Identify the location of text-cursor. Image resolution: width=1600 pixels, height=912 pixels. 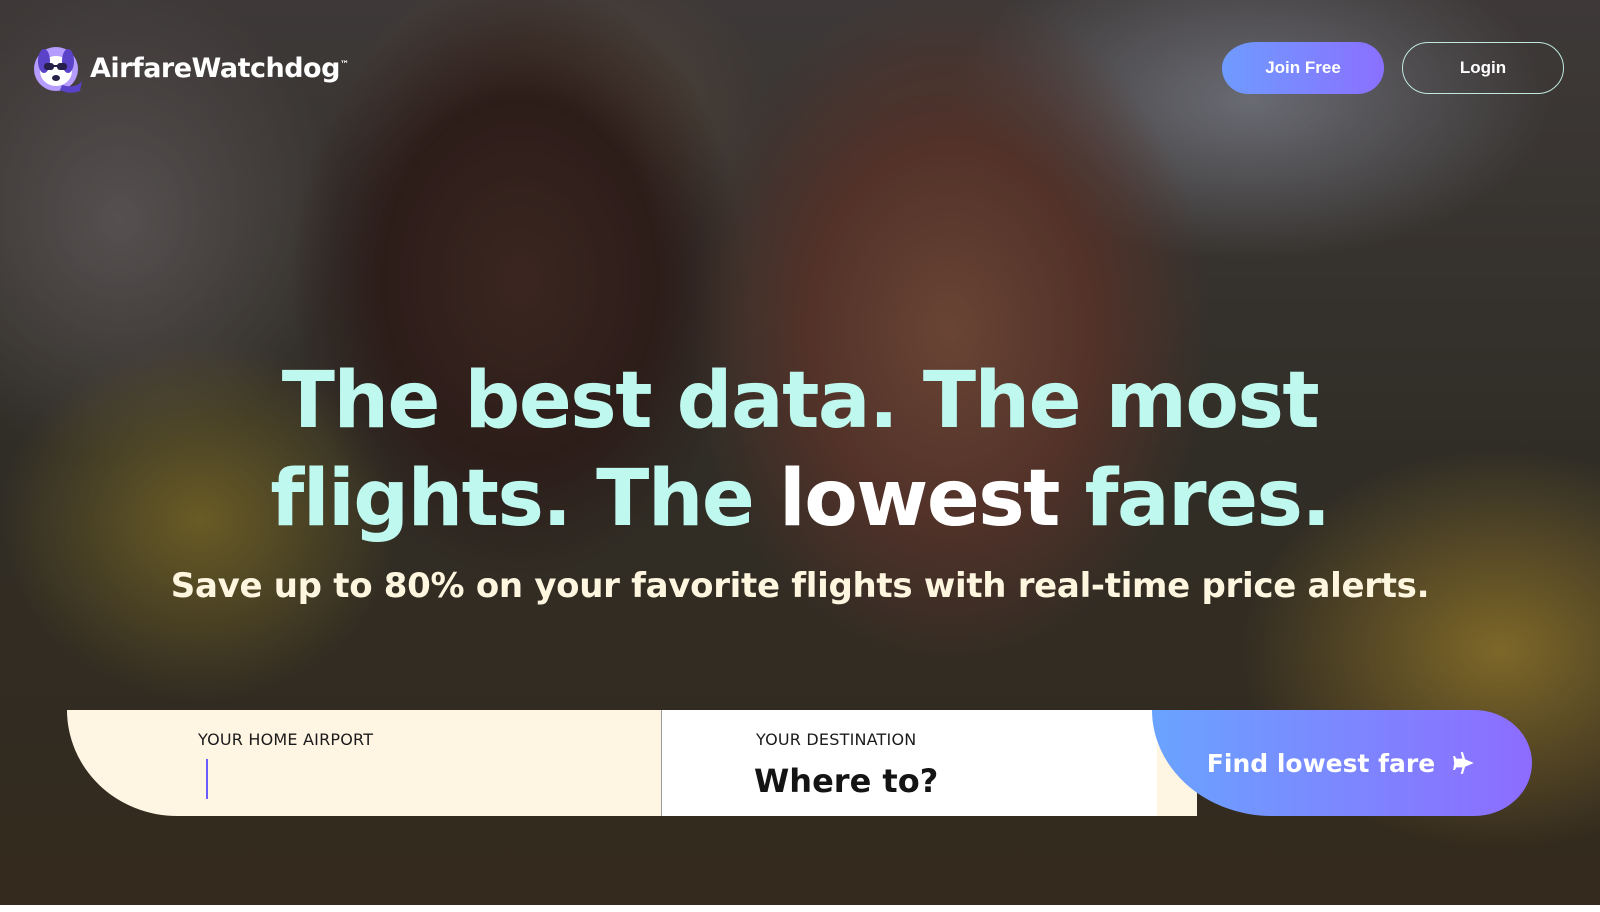
(207, 779).